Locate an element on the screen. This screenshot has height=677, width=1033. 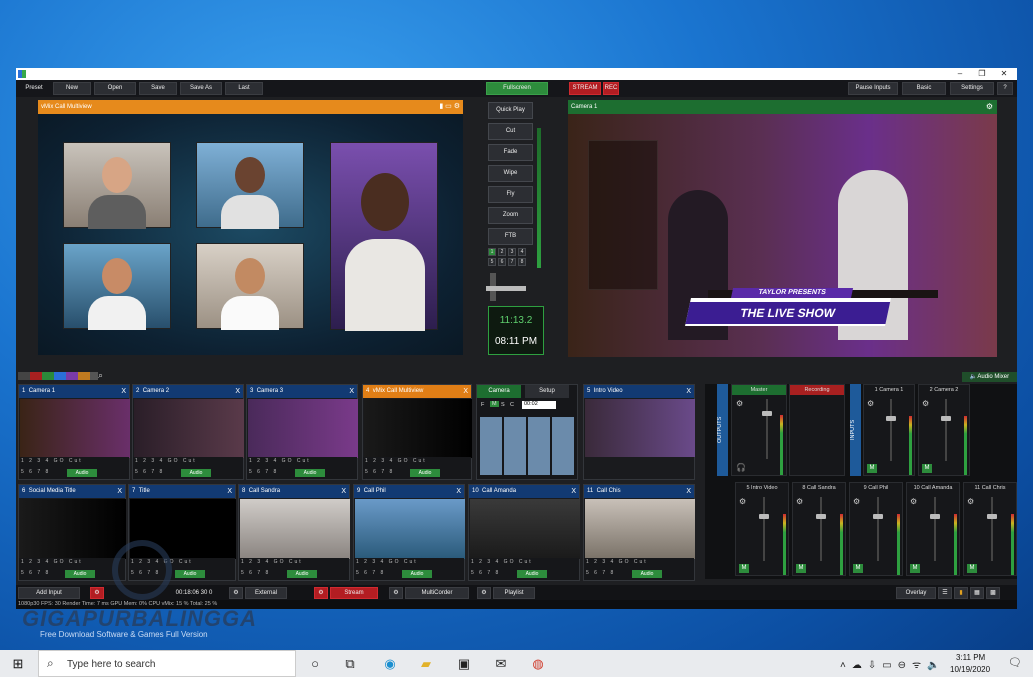
cut-button: Cut is located at coordinates (510, 131).